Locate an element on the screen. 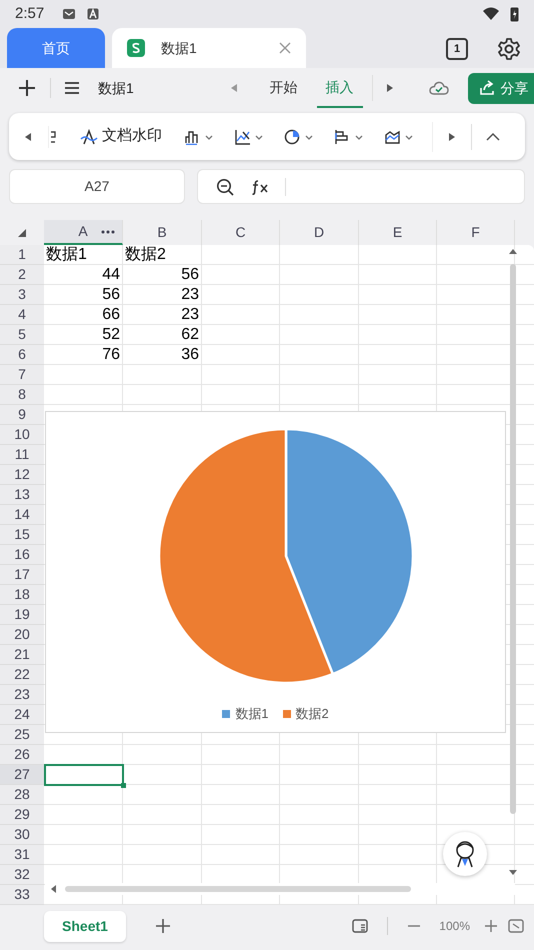  scroll-up-icon is located at coordinates (513, 251).